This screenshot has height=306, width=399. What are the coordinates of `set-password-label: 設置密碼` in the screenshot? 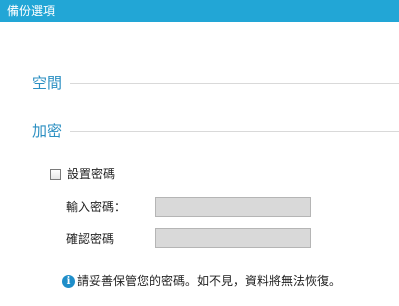 It's located at (91, 174).